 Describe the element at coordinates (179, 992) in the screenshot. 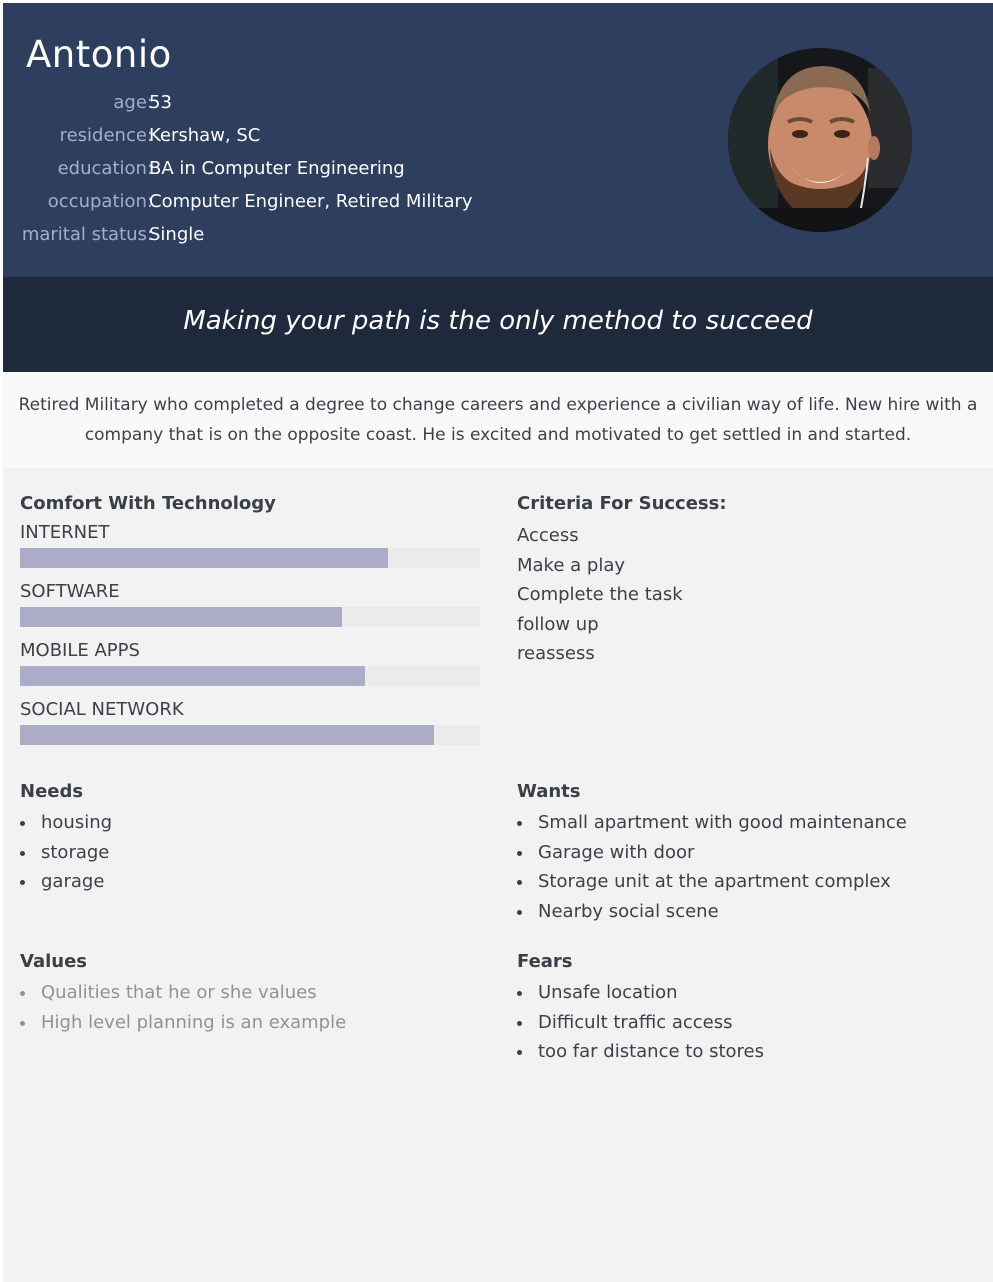

I see `list-item-text: Qualities that he or she values` at that location.